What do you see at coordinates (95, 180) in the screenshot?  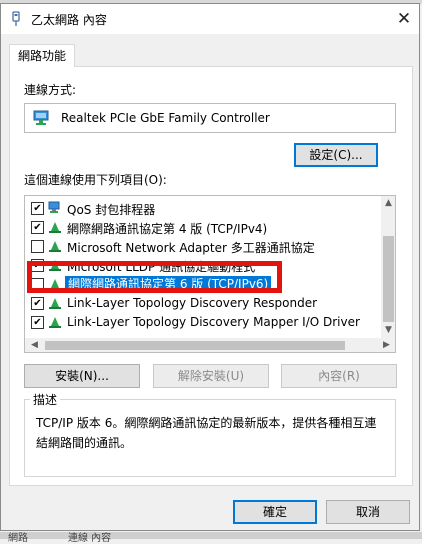 I see `items-label: 這個連線使用下列項目(O):` at bounding box center [95, 180].